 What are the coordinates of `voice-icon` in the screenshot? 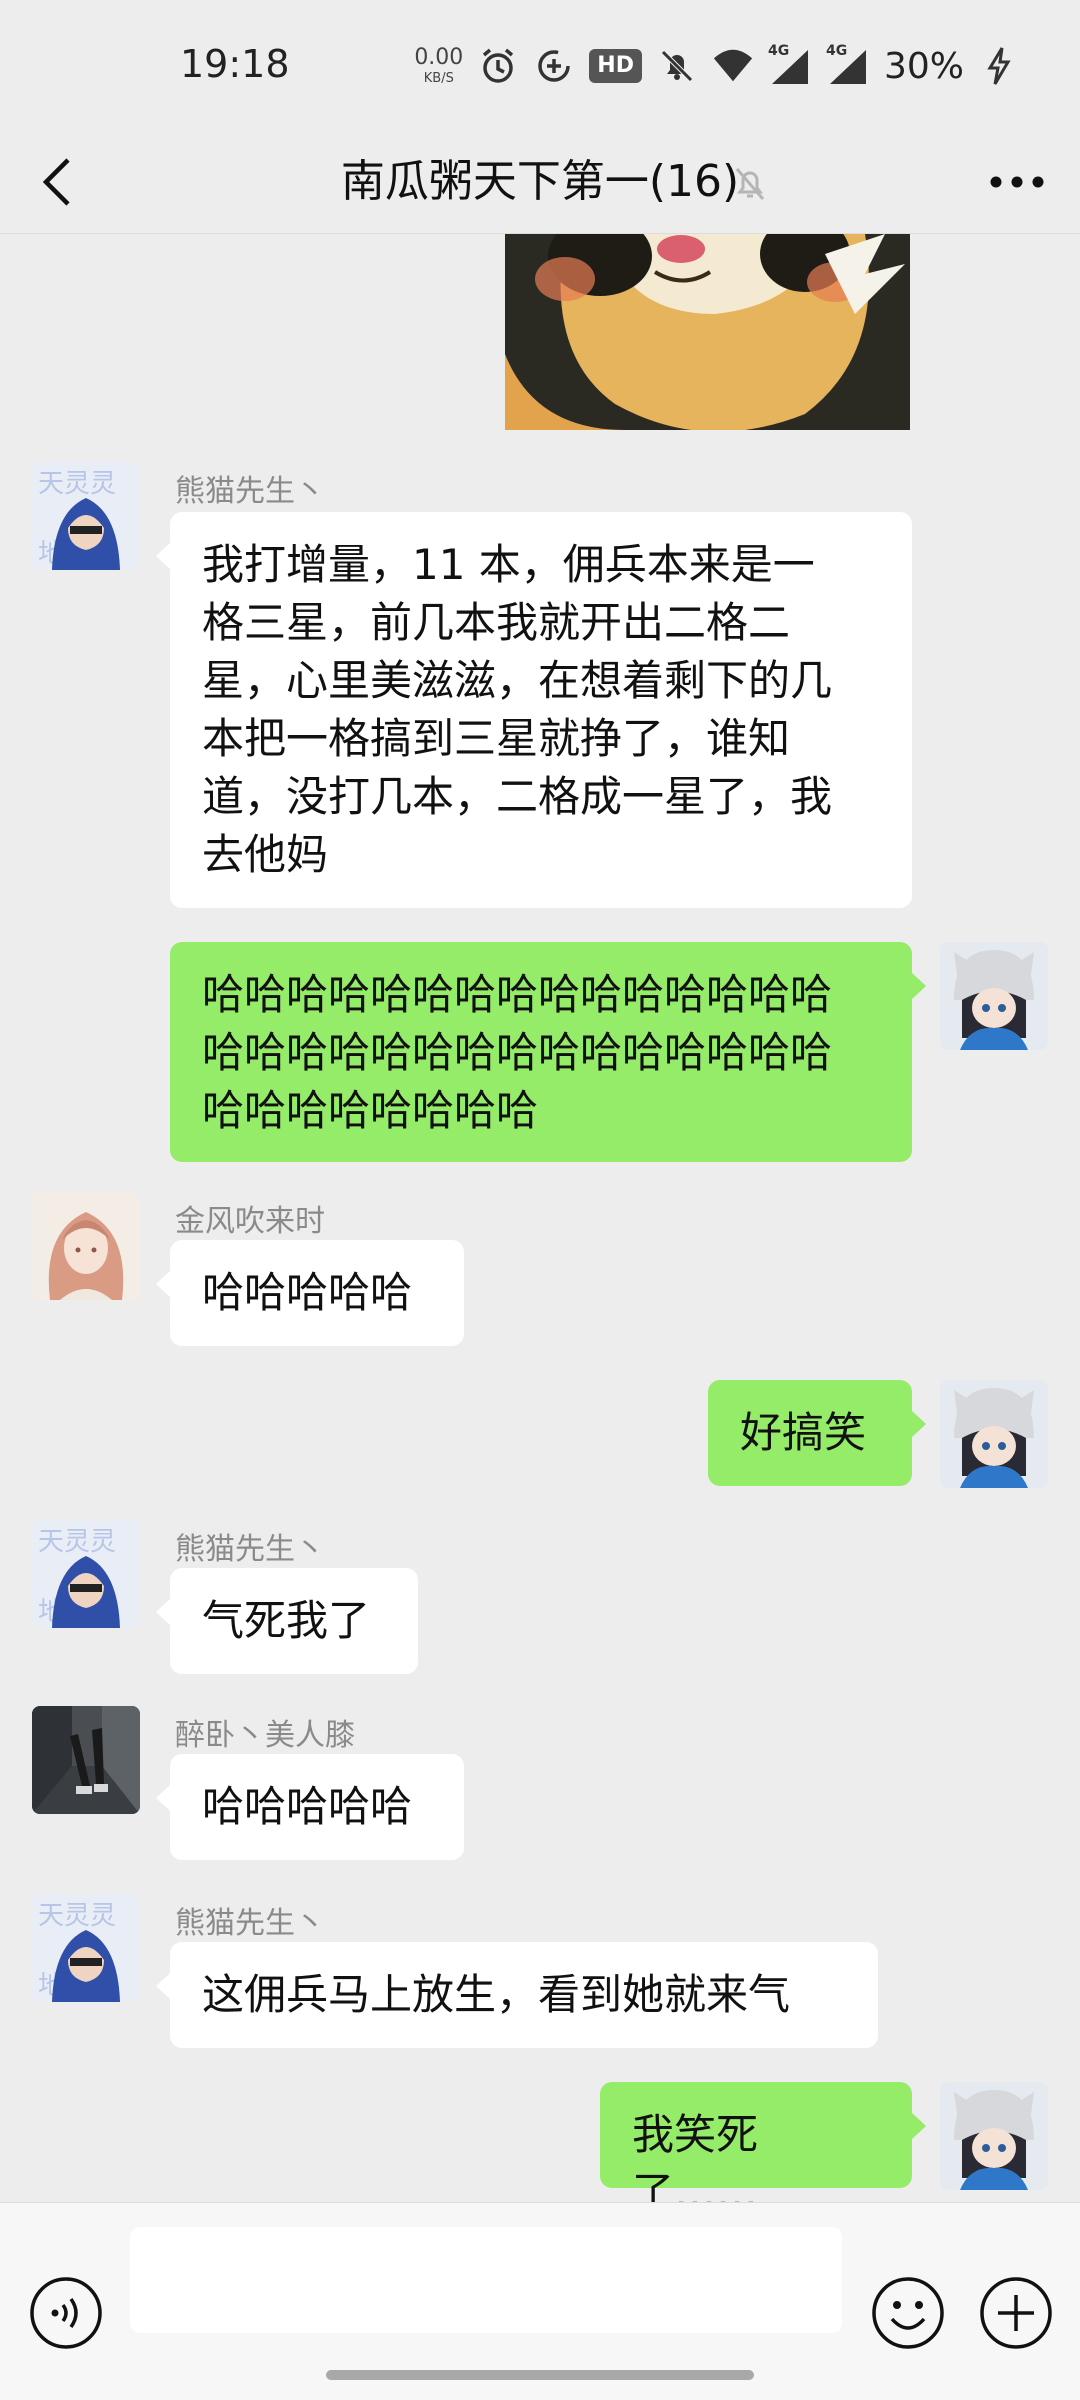 It's located at (66, 2313).